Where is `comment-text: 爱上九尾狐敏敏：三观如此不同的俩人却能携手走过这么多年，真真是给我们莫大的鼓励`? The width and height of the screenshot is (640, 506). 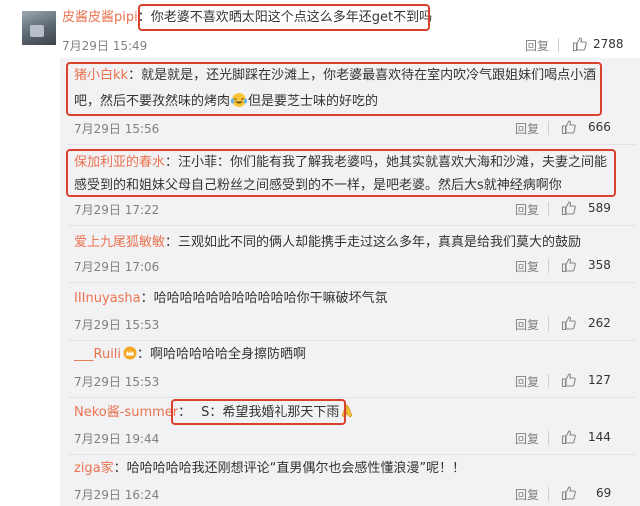 comment-text: 爱上九尾狐敏敏：三观如此不同的俩人却能携手走过这么多年，真真是给我们莫大的鼓励 is located at coordinates (328, 242).